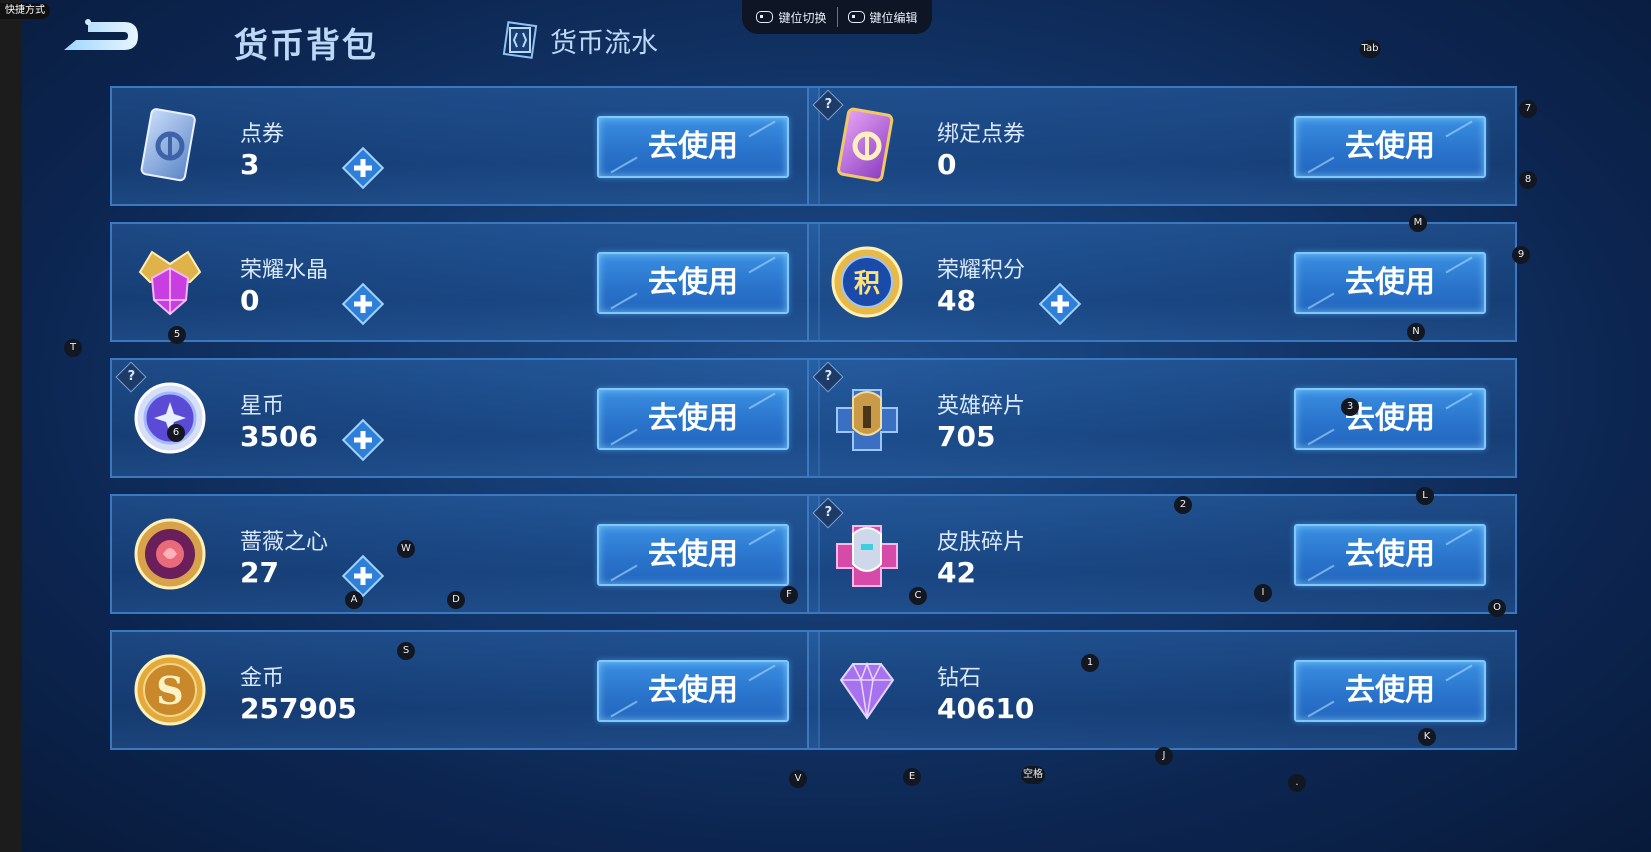 This screenshot has width=1651, height=852. What do you see at coordinates (986, 708) in the screenshot?
I see `currency-amount: 40610` at bounding box center [986, 708].